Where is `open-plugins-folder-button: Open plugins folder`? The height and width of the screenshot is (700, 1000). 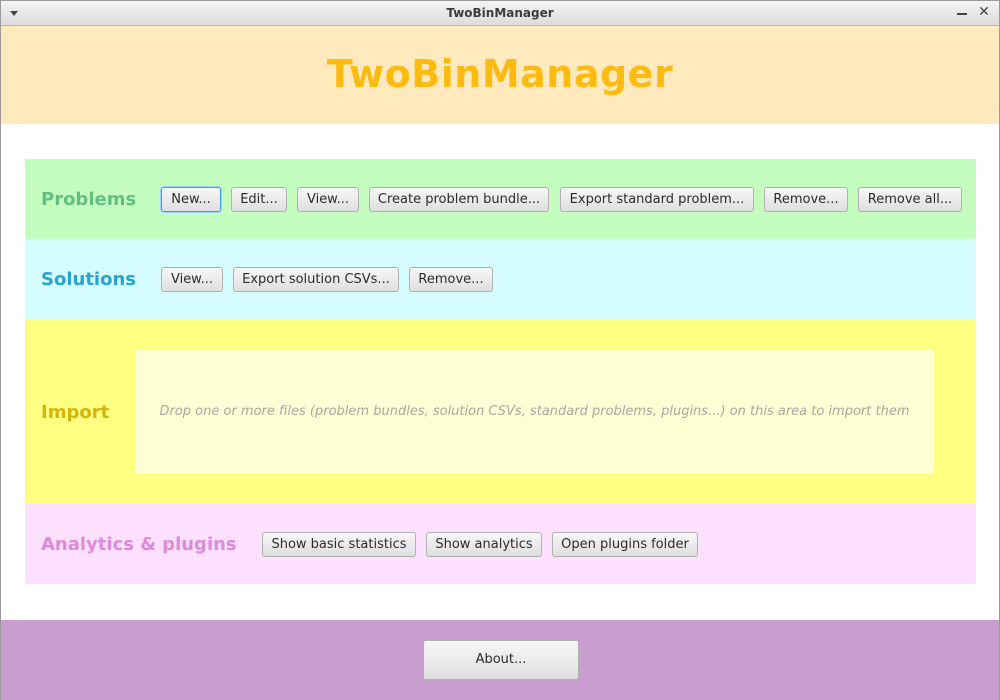 open-plugins-folder-button: Open plugins folder is located at coordinates (625, 544).